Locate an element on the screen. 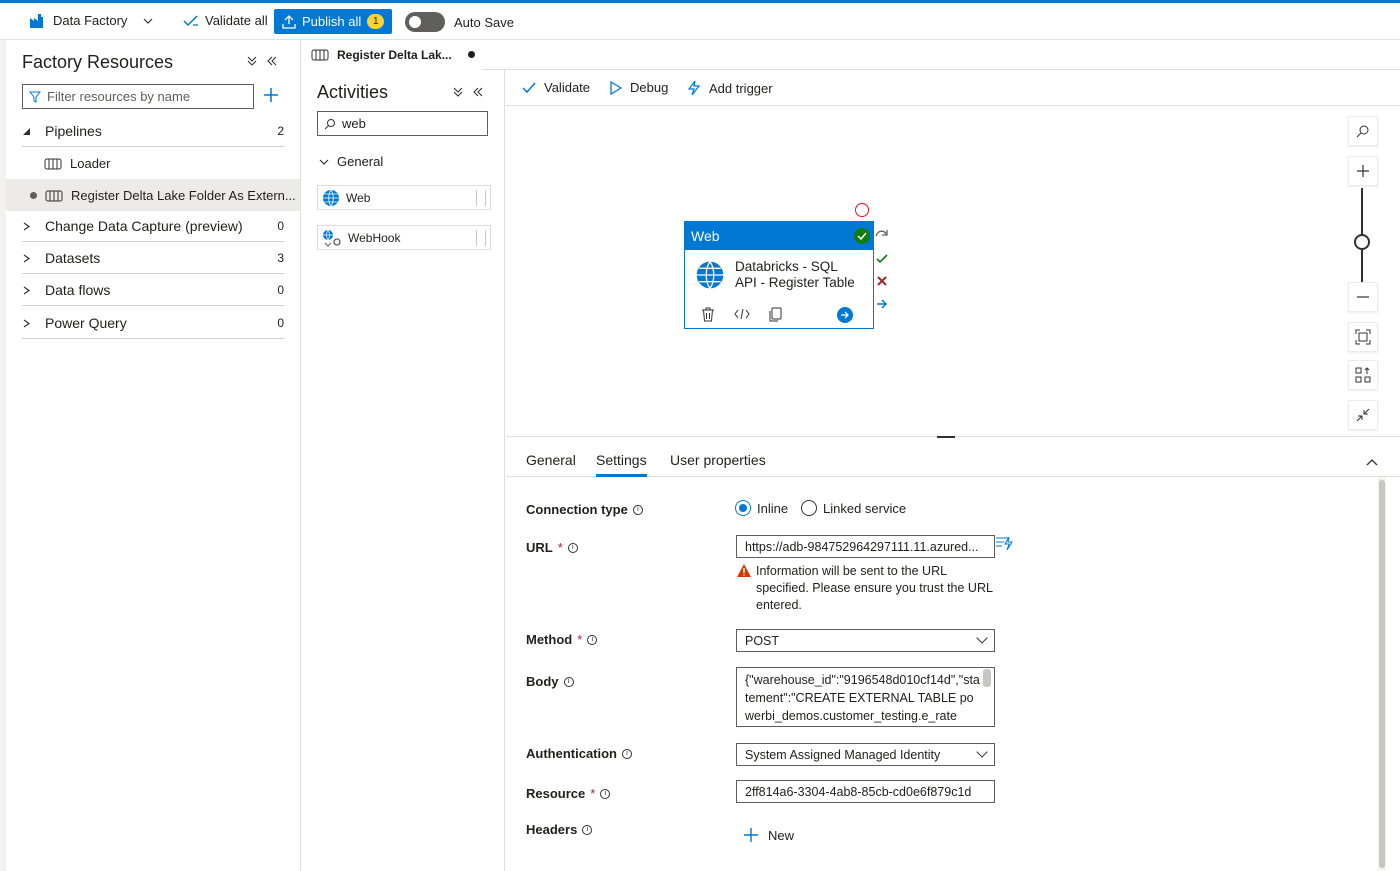  resource-input: 2ff814a6-3304-4ab8-85cb-cd0e6f879c1d is located at coordinates (865, 791).